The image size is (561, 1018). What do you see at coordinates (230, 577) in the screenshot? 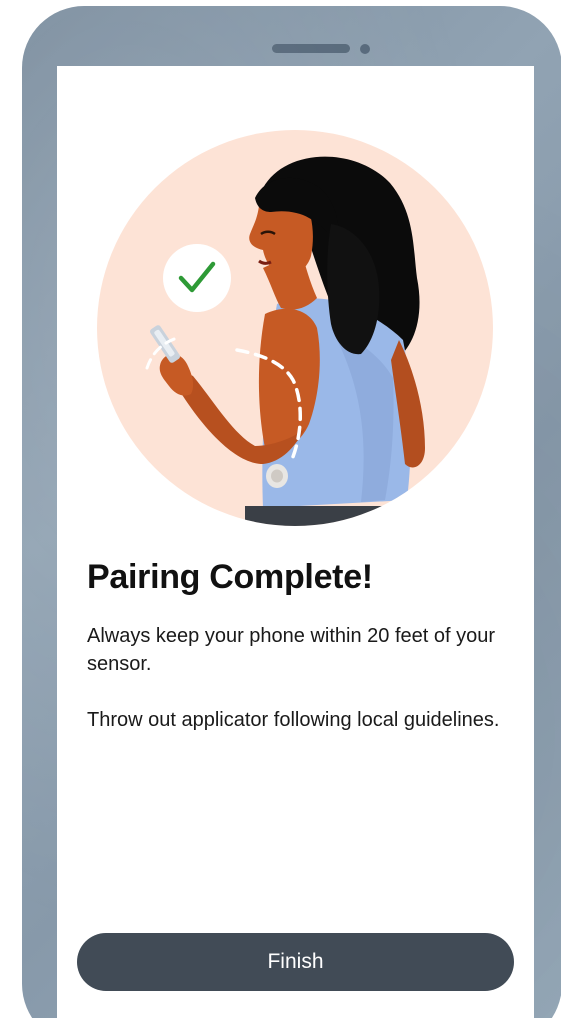
I see `page-title: Pairing Complete!` at bounding box center [230, 577].